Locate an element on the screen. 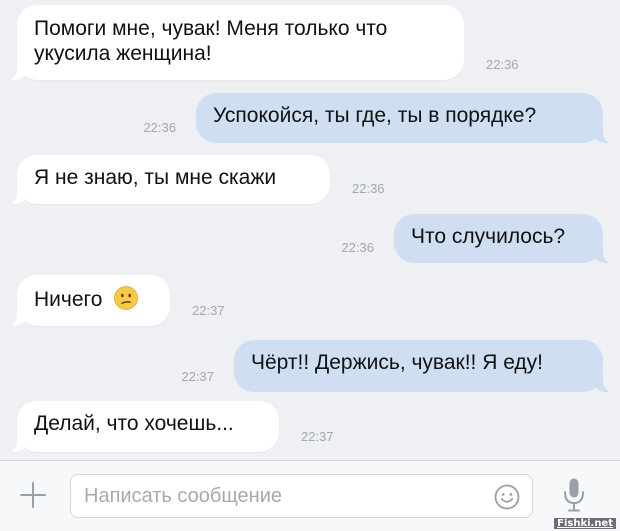 This screenshot has width=620, height=531. message-composer: Написать сообщение Fishki.net is located at coordinates (310, 495).